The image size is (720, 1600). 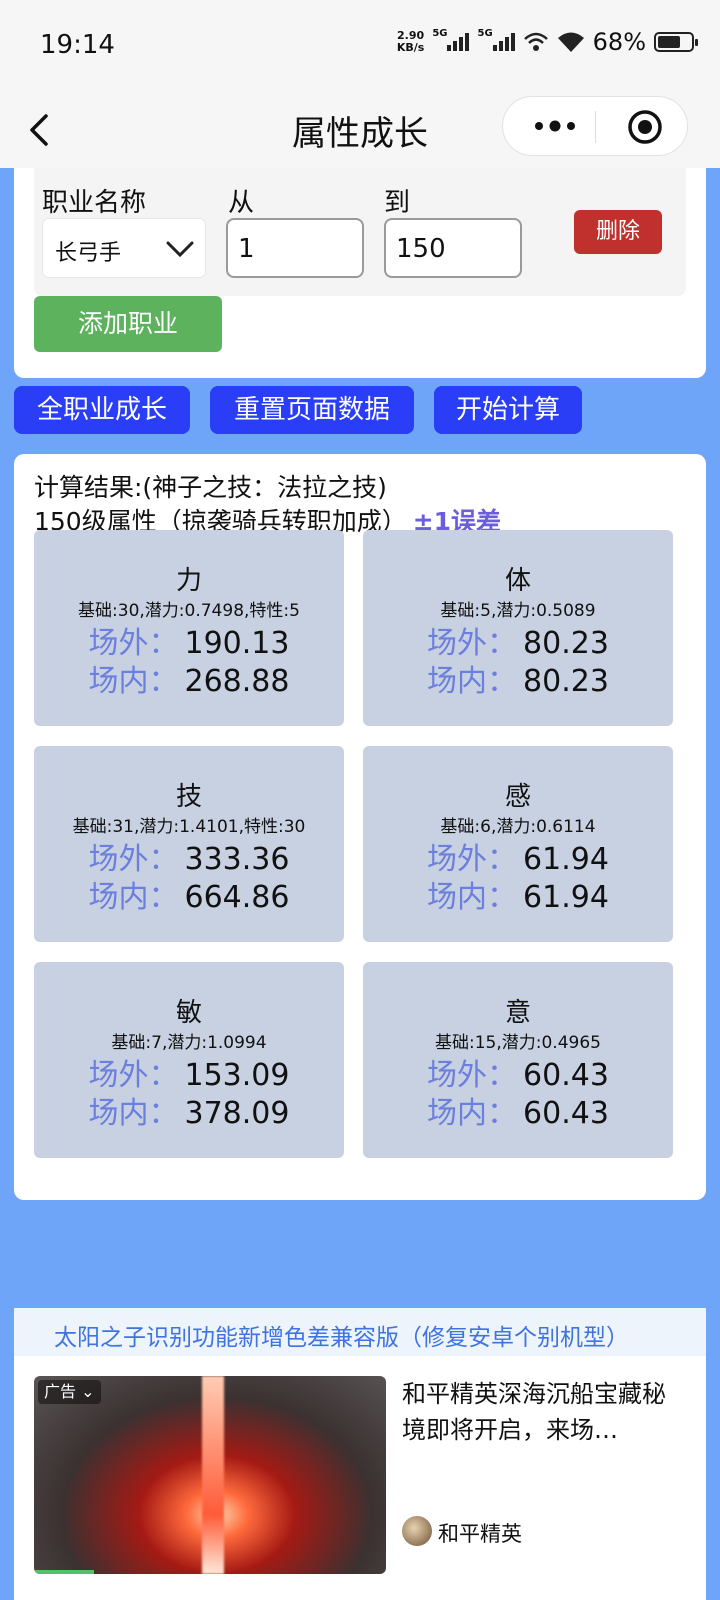 What do you see at coordinates (128, 324) in the screenshot?
I see `add-job-button: 添加职业` at bounding box center [128, 324].